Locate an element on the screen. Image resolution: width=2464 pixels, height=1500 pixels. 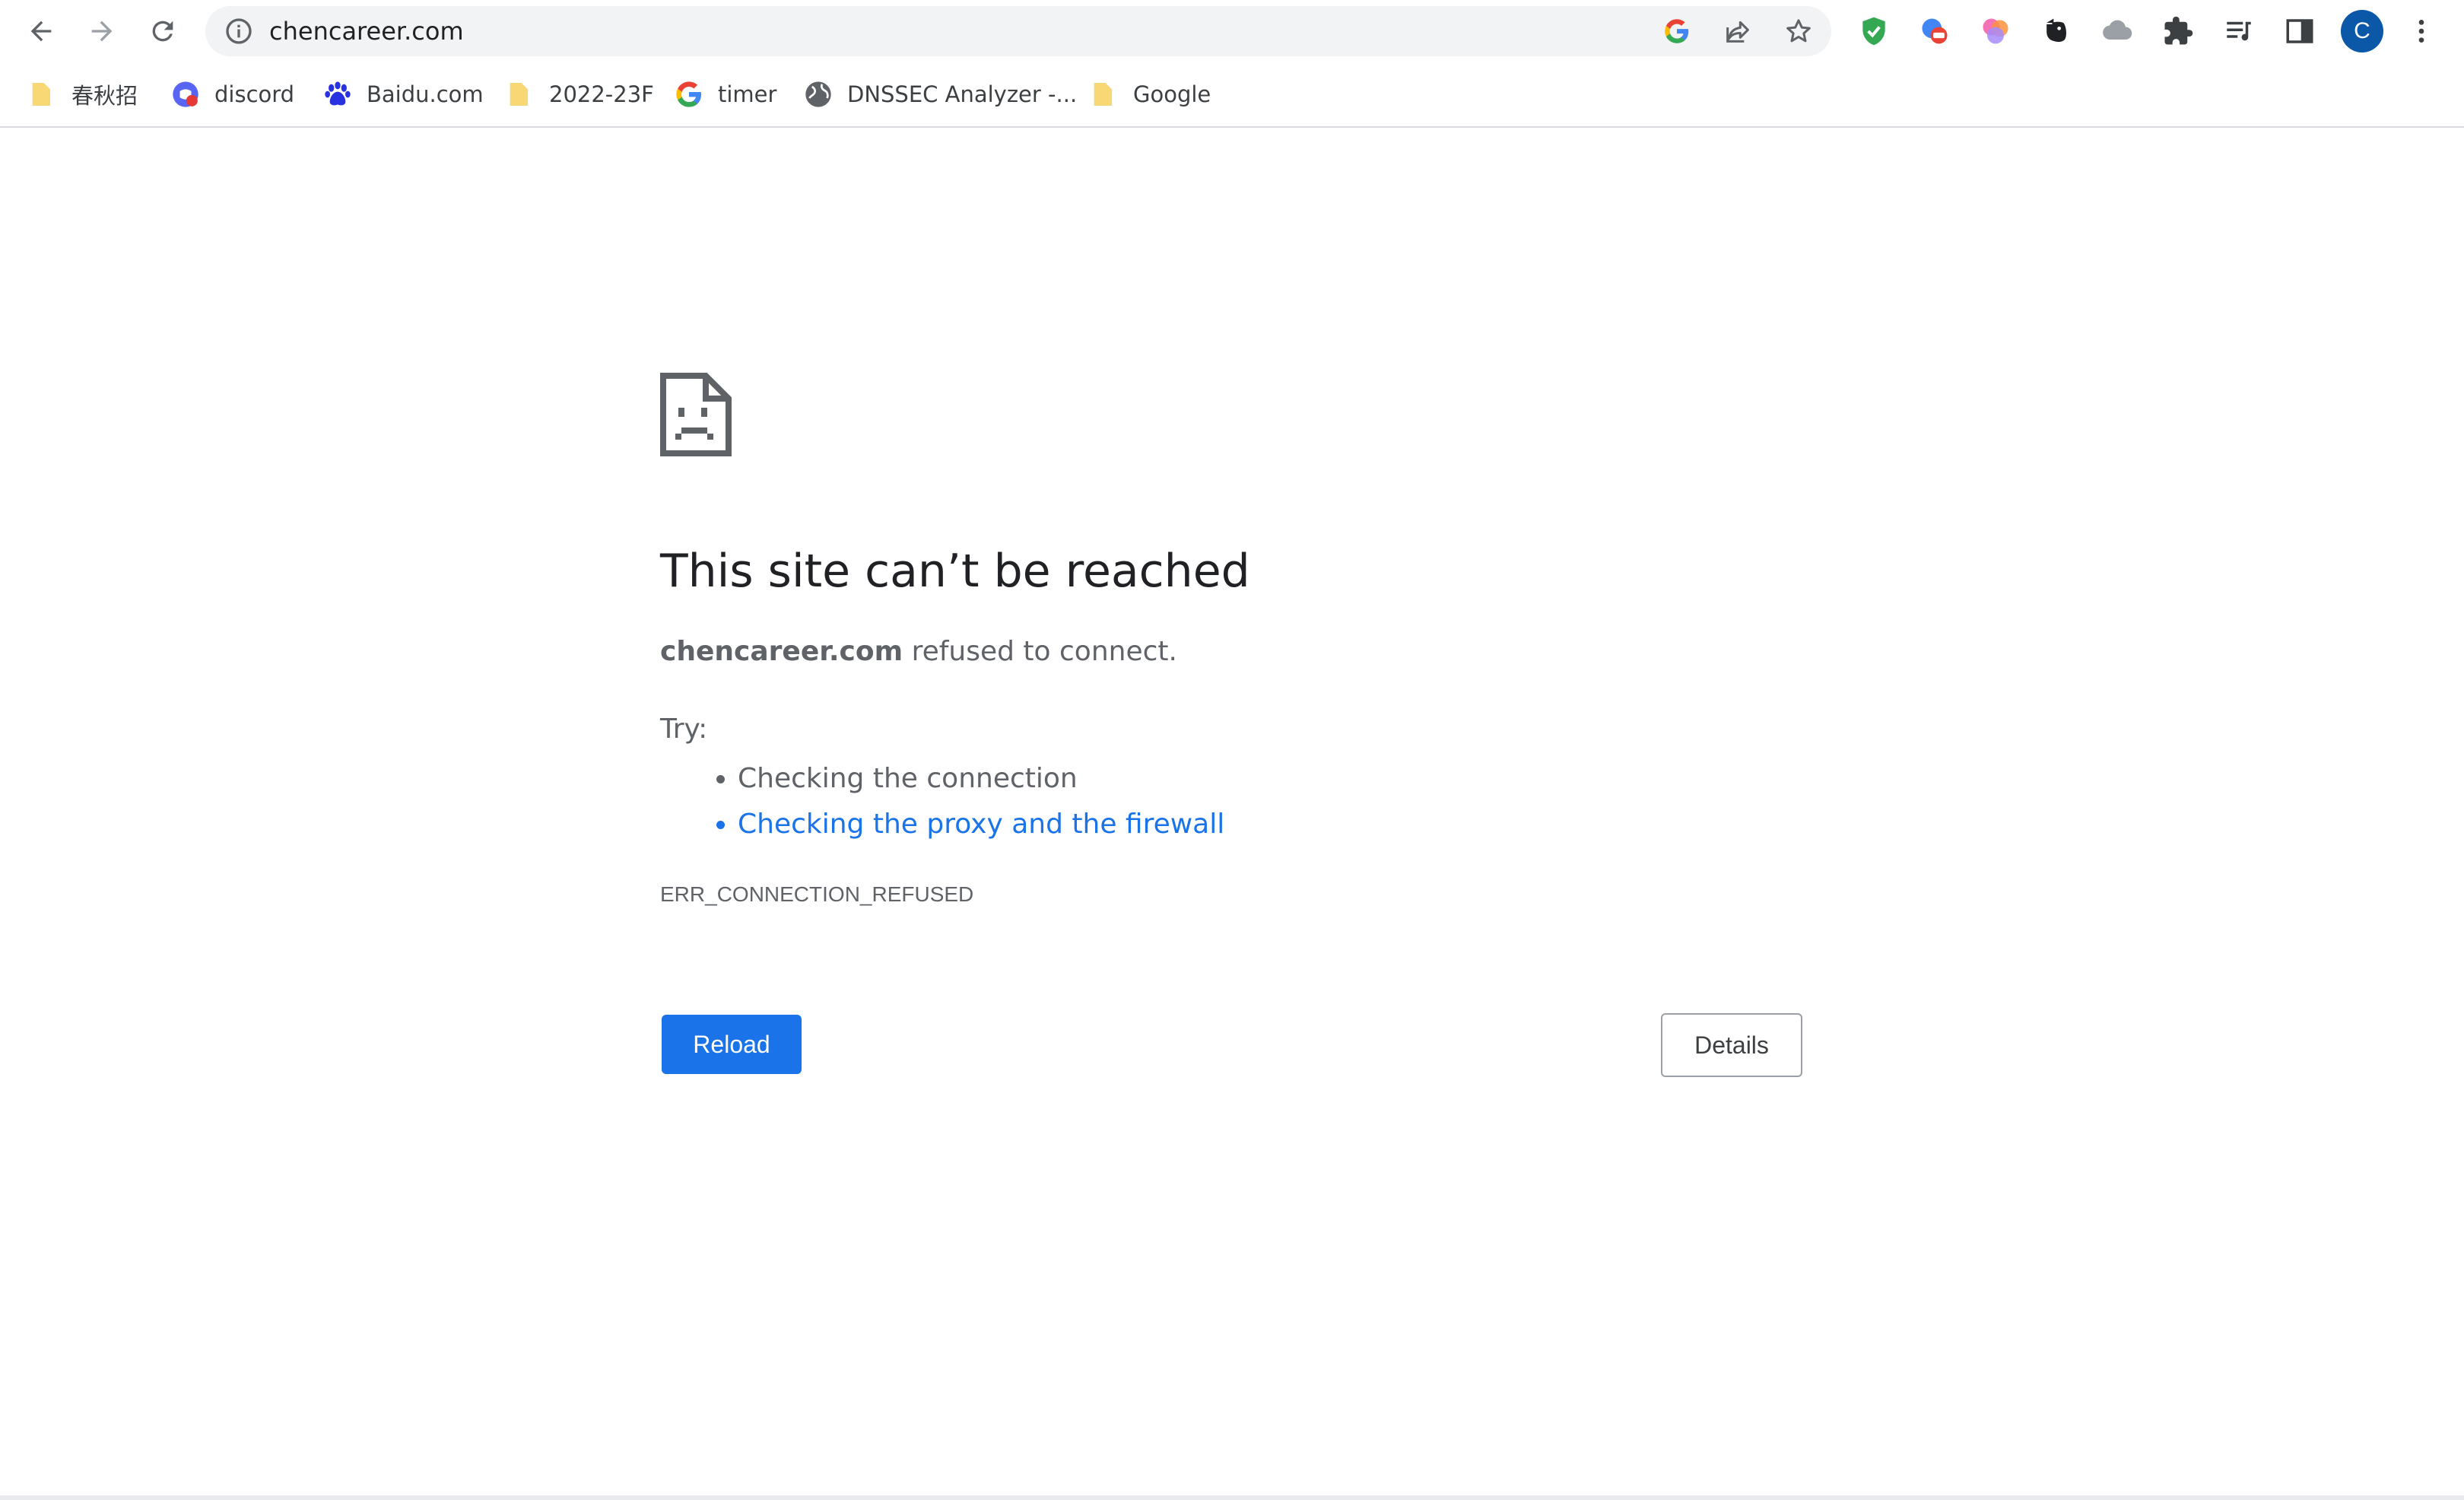
profile-avatar: C is located at coordinates (2362, 31).